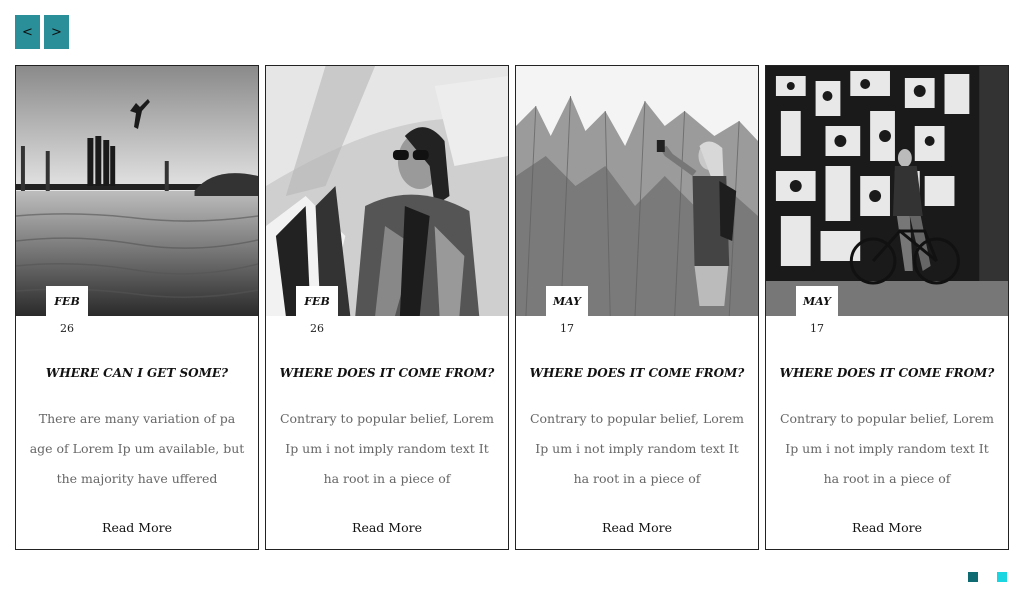 This screenshot has height=596, width=1031. What do you see at coordinates (1002, 577) in the screenshot?
I see `pagination-dot` at bounding box center [1002, 577].